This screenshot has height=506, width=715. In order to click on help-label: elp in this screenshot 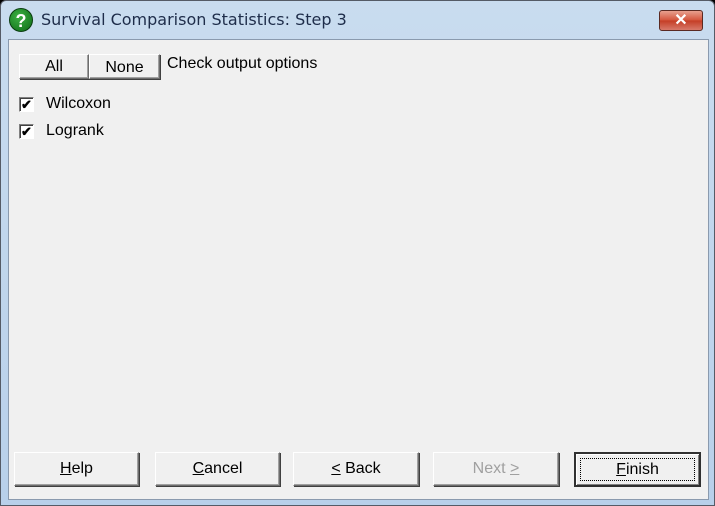, I will do `click(82, 468)`.